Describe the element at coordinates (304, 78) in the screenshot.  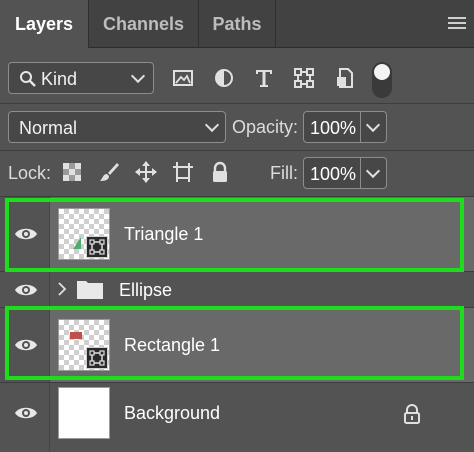
I see `shape-filter-icon` at that location.